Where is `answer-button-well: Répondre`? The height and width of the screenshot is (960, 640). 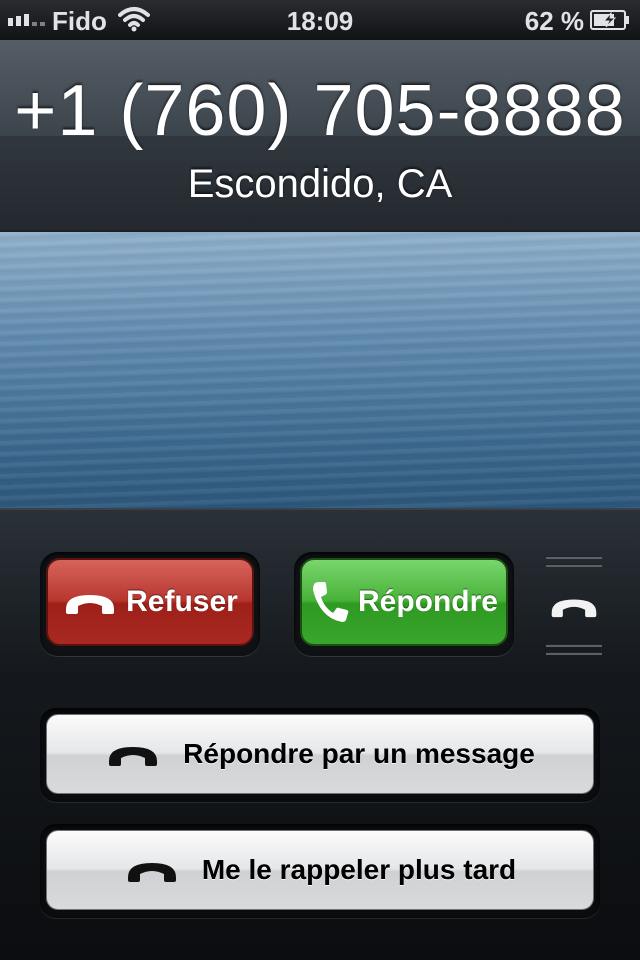 answer-button-well: Répondre is located at coordinates (404, 604).